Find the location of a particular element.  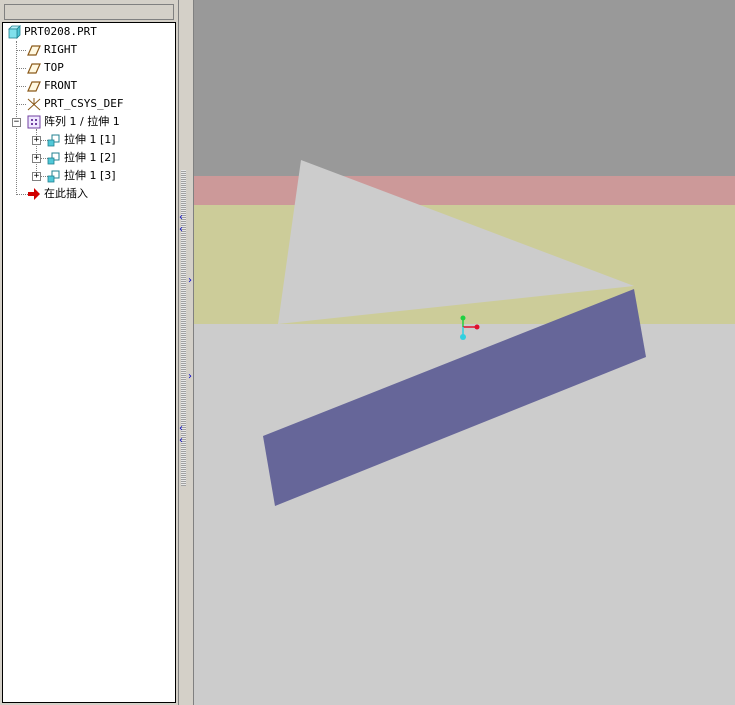

tree-item-right: RIGHT is located at coordinates (52, 50).